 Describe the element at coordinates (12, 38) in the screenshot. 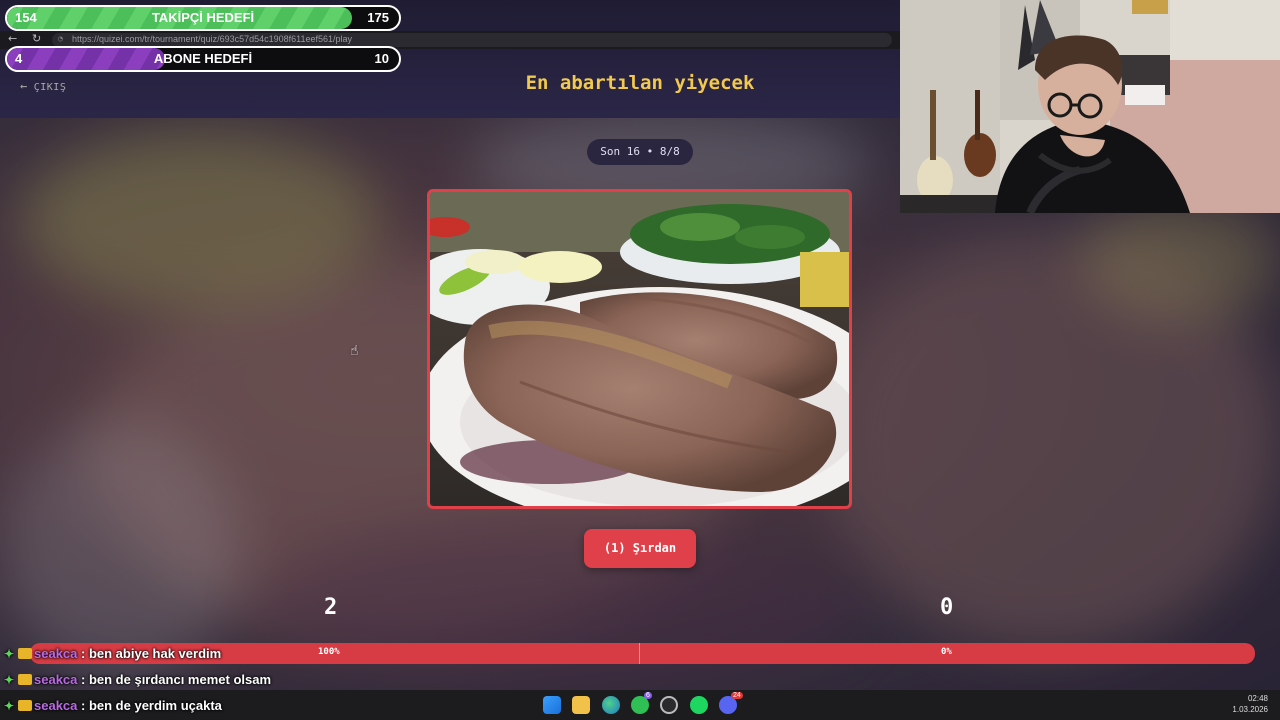

I see `back-arrow-icon: ←` at that location.